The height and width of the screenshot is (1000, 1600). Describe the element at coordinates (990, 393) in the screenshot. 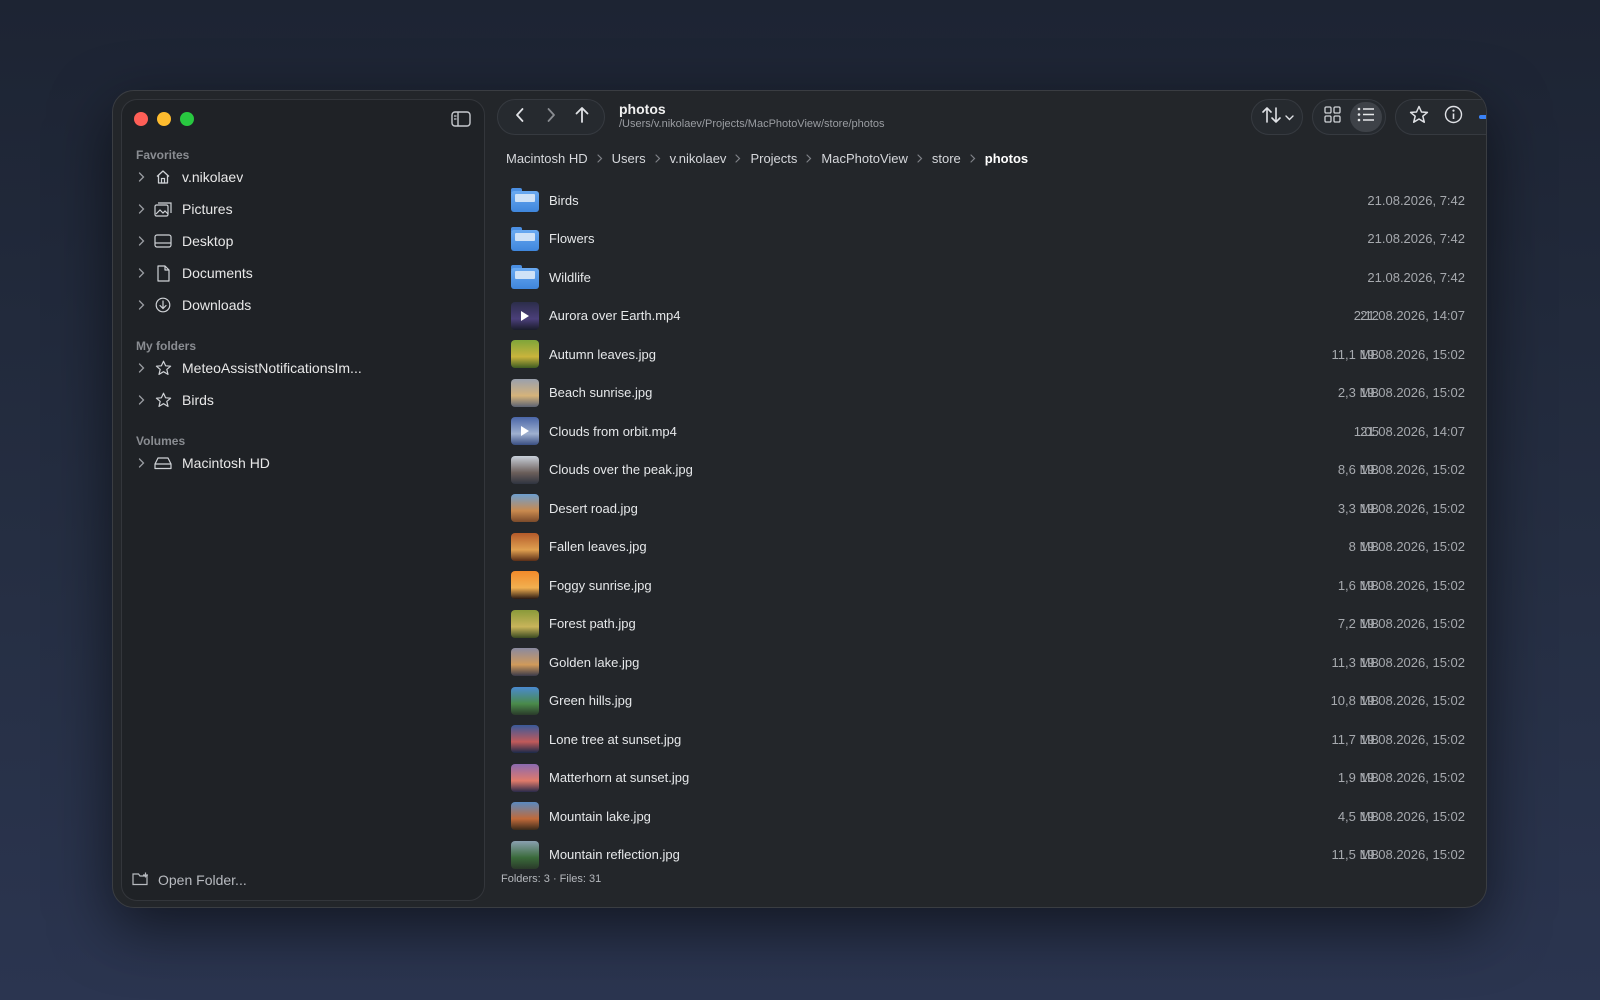

I see `file-row: Beach sunrise.jpg 2,3 MB 19.08.2026, 15:02` at that location.